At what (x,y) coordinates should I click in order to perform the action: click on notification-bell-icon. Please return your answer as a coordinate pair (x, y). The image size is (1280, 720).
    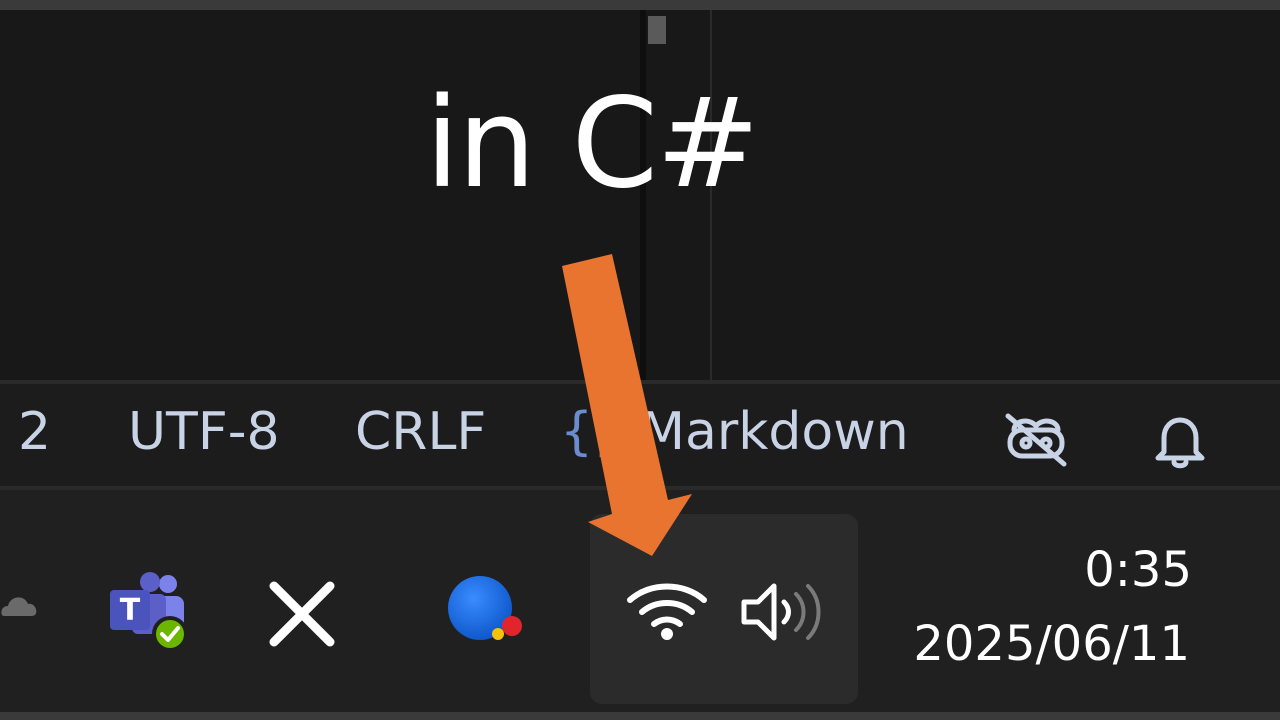
    Looking at the image, I should click on (1180, 442).